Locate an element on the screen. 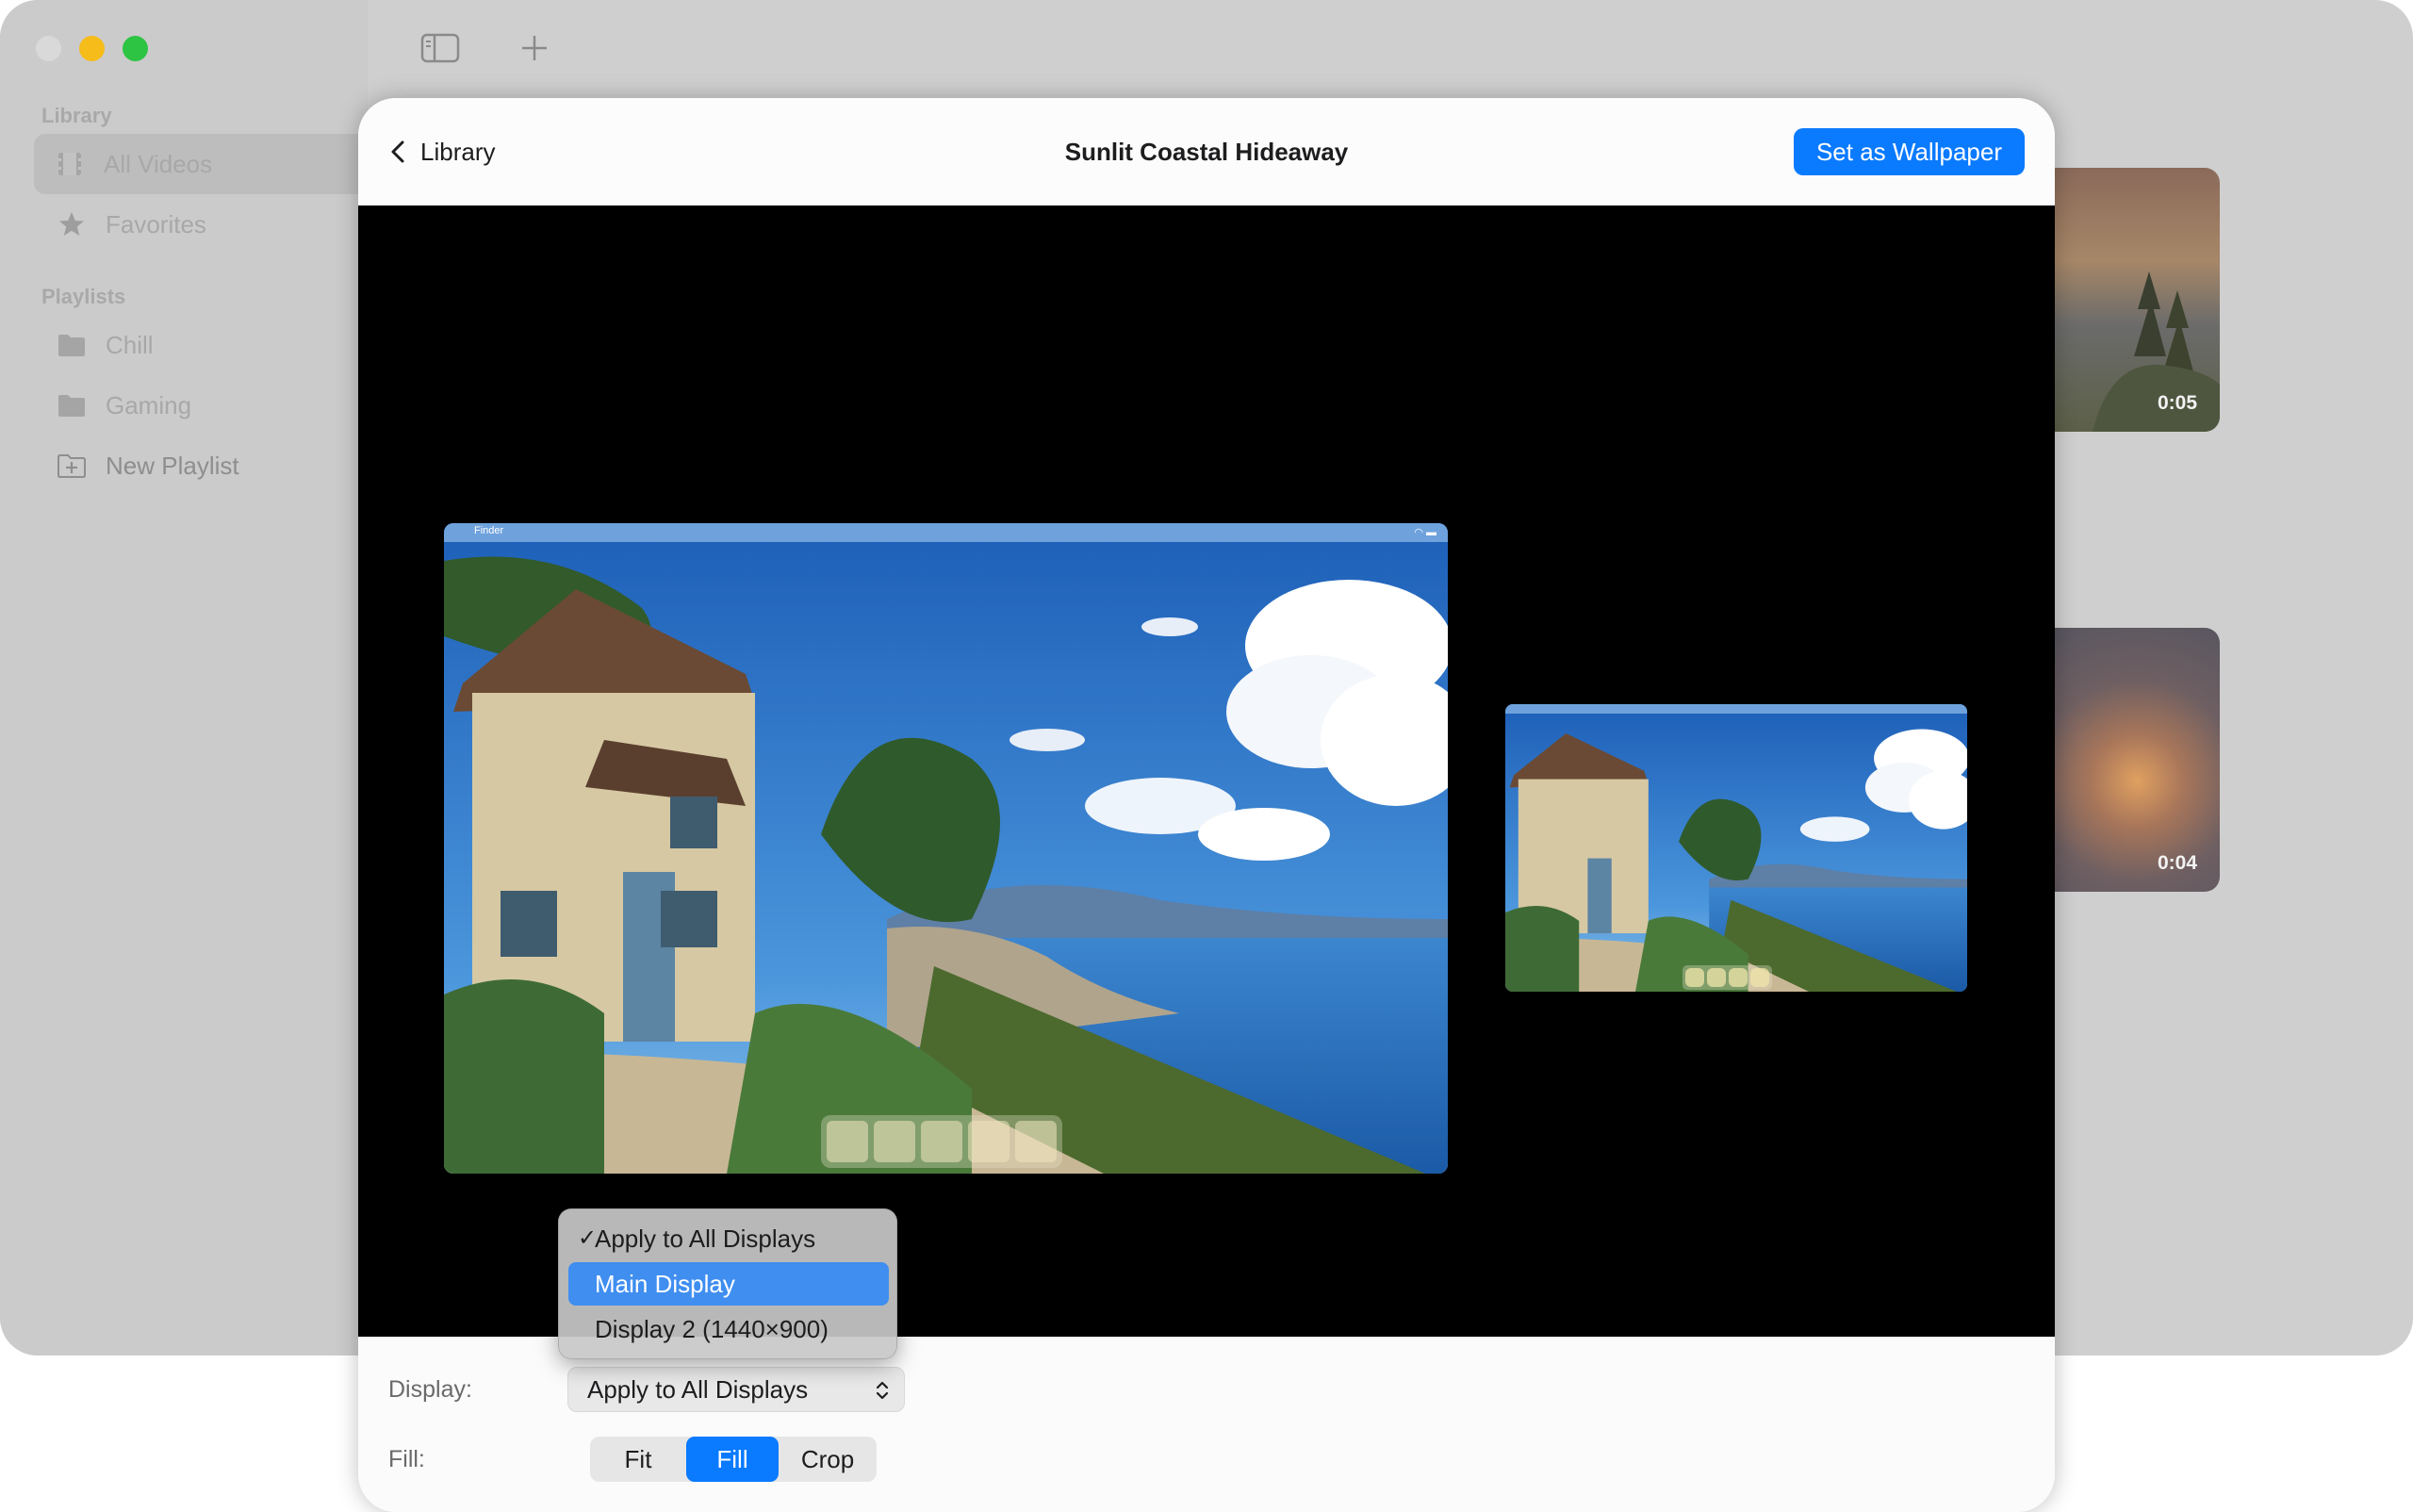 This screenshot has width=2413, height=1512. sidebar-item-label: All Videos is located at coordinates (158, 164).